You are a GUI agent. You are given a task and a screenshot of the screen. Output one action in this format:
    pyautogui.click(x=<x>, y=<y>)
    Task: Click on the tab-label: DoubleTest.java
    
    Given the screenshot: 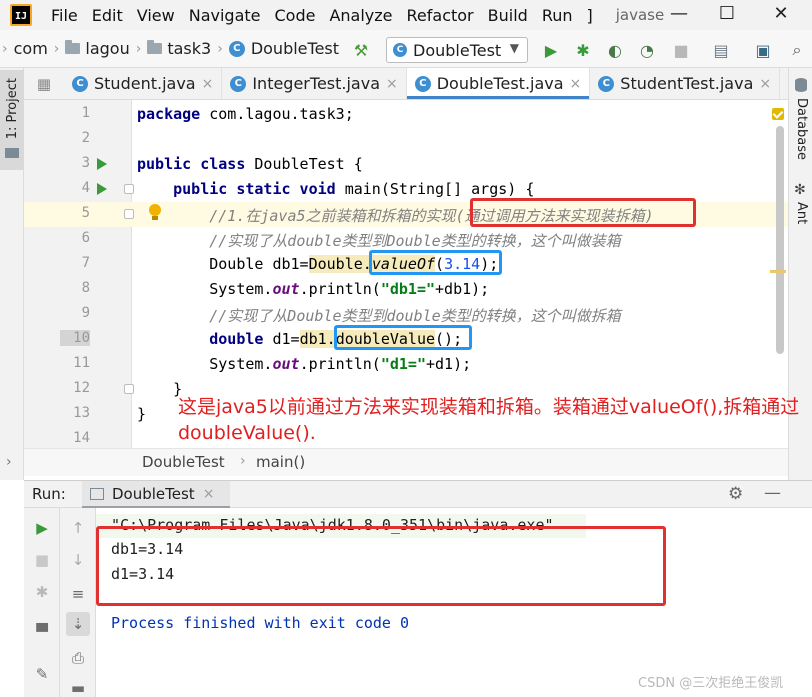 What is the action you would take?
    pyautogui.click(x=500, y=83)
    